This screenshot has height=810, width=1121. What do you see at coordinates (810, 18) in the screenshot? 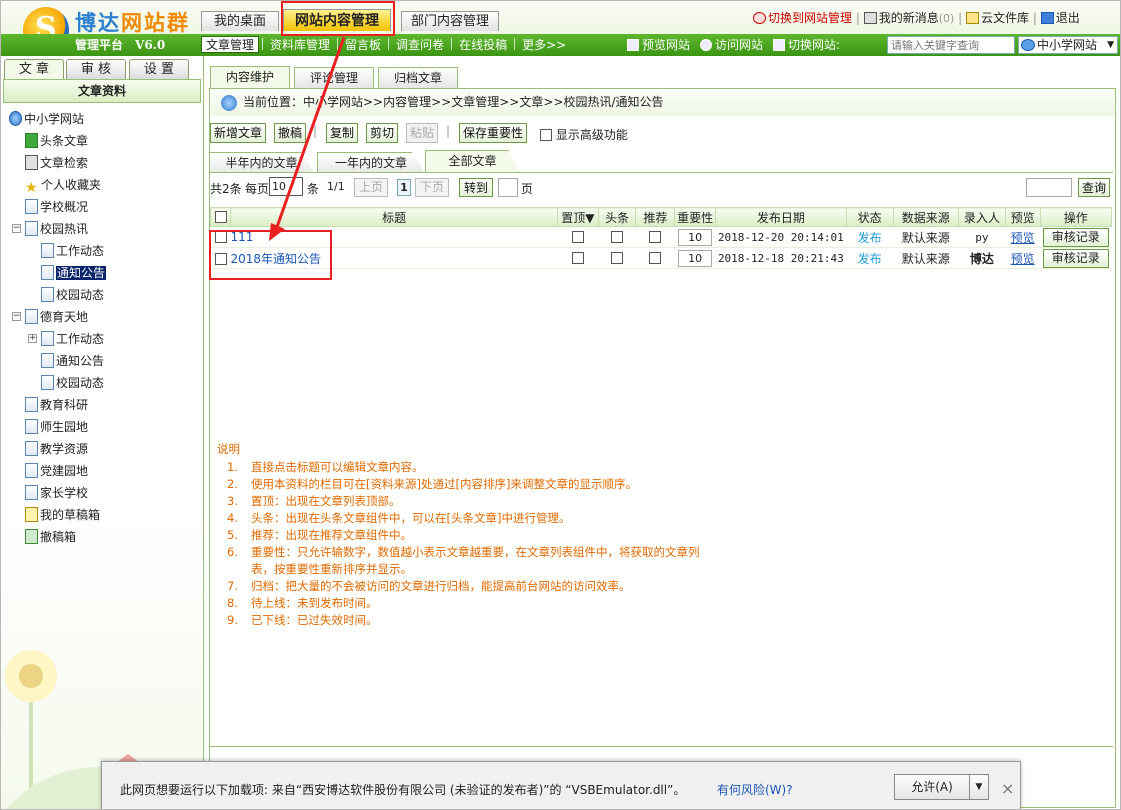
I see `switch-manage-link: 切换到网站管理` at bounding box center [810, 18].